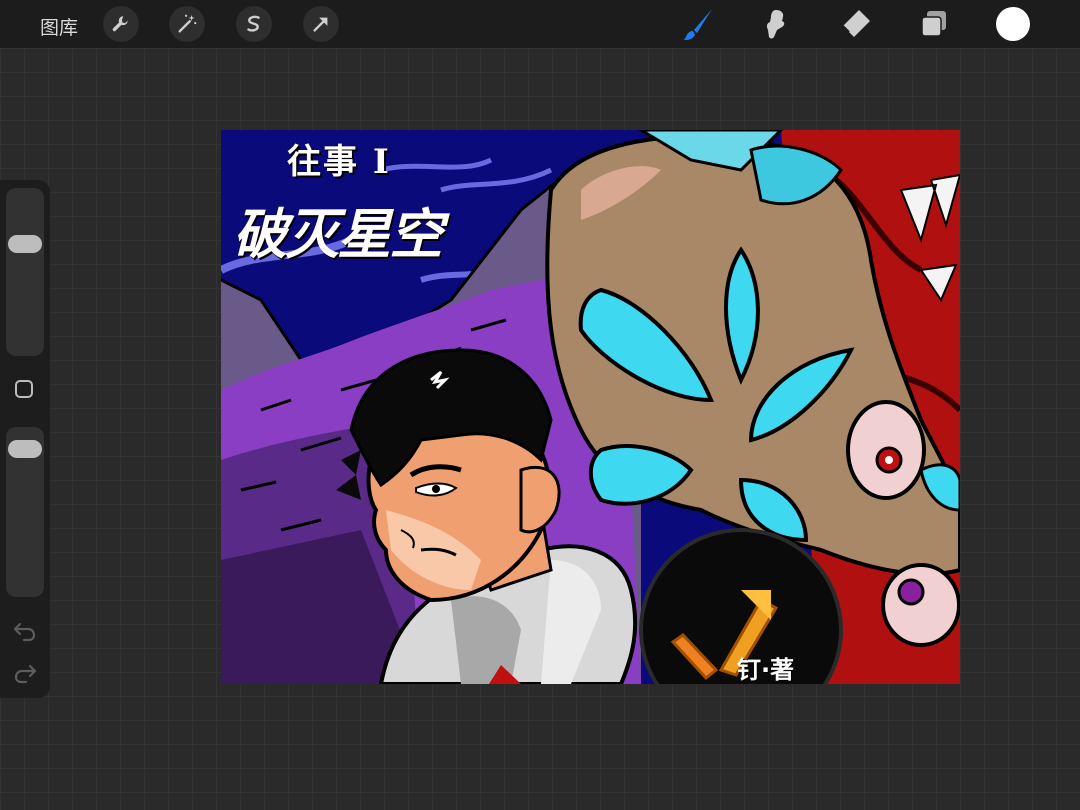 The height and width of the screenshot is (810, 1080). Describe the element at coordinates (339, 162) in the screenshot. I see `artwork-title-line1: 往事 I` at that location.